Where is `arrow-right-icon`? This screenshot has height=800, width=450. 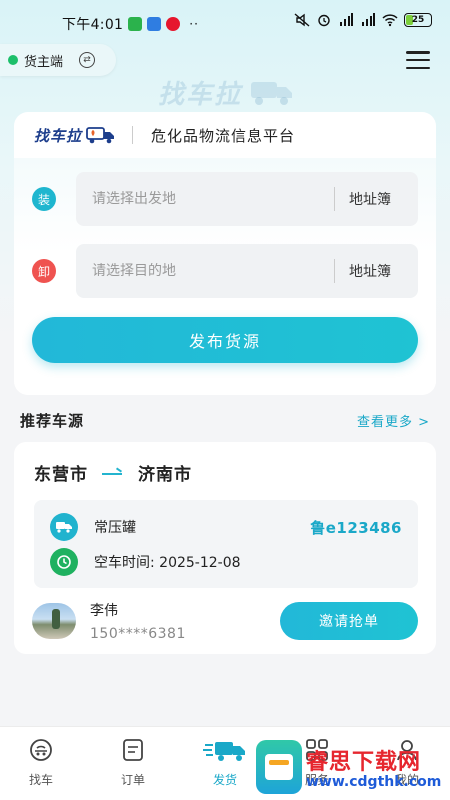 arrow-right-icon is located at coordinates (113, 473).